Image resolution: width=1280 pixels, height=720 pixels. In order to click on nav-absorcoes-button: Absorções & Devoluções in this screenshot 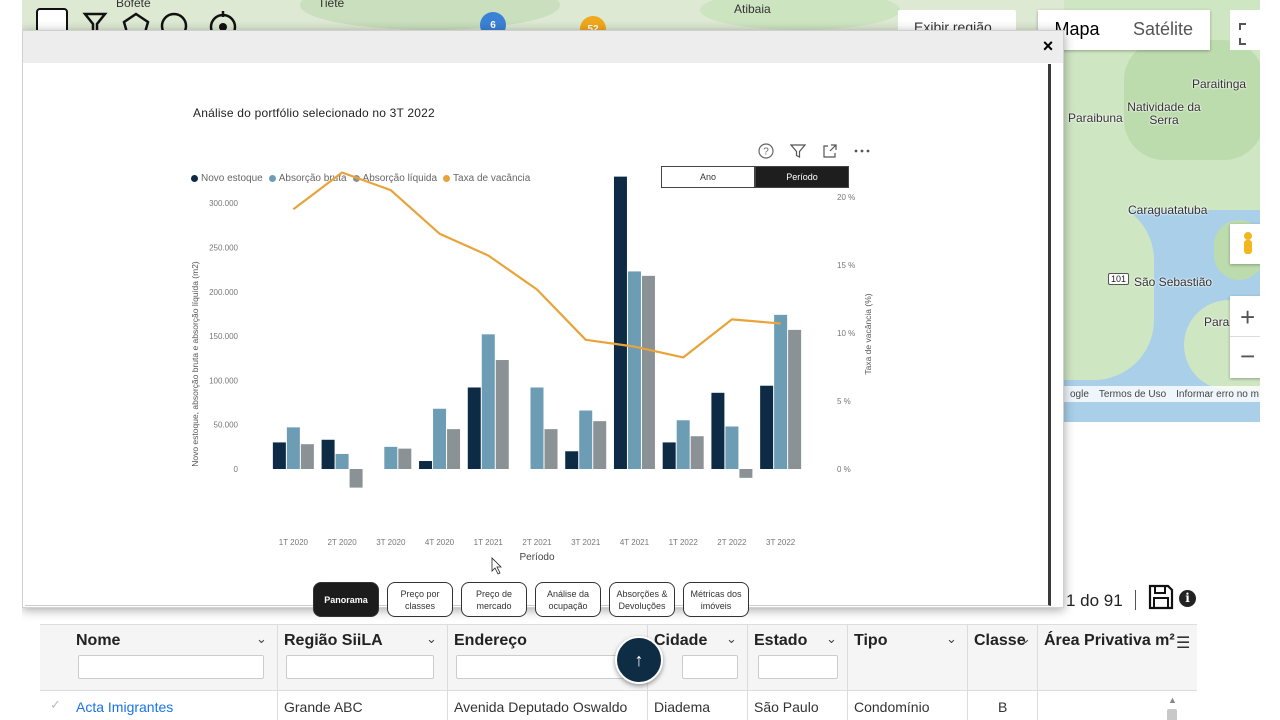, I will do `click(642, 599)`.